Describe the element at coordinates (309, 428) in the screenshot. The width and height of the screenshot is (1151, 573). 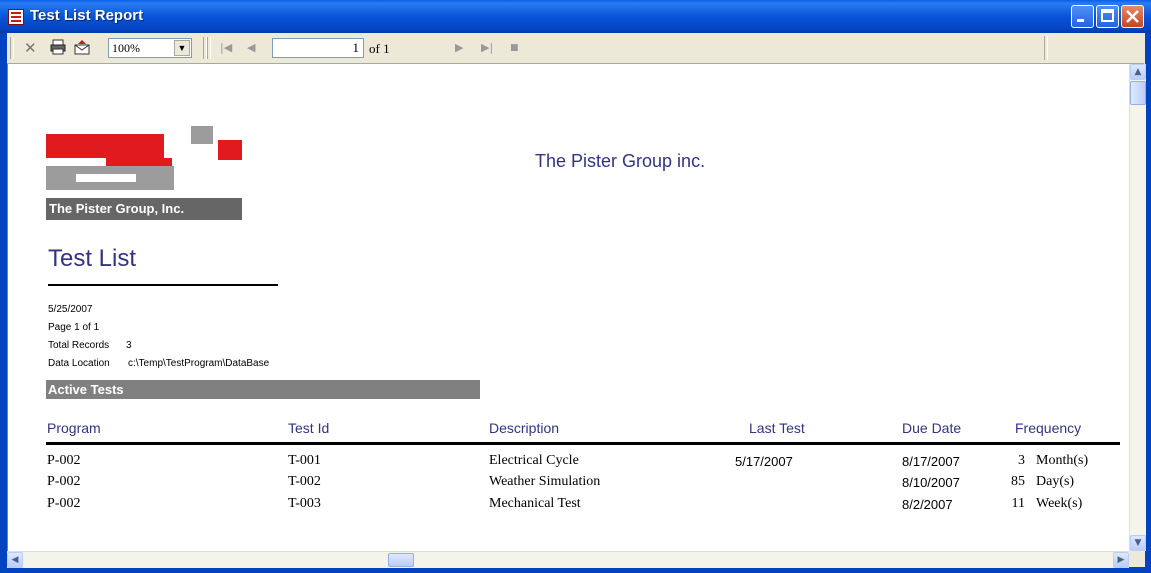
I see `column-header-test-id: Test Id` at that location.